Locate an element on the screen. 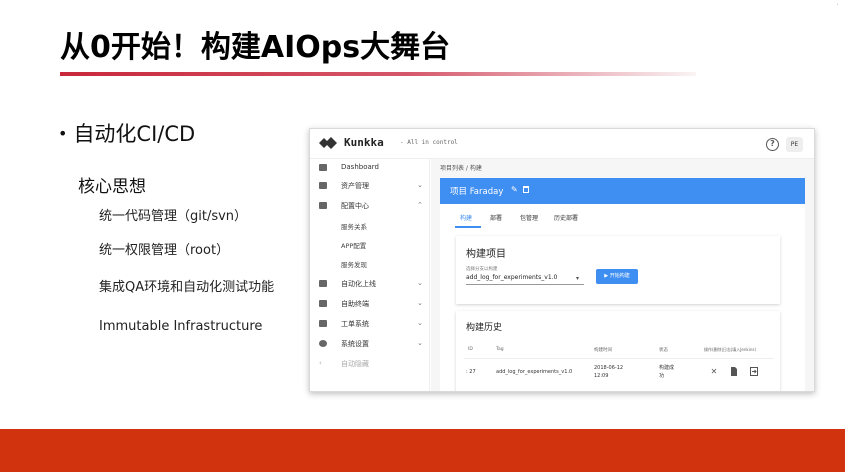  monitor-icon is located at coordinates (323, 303).